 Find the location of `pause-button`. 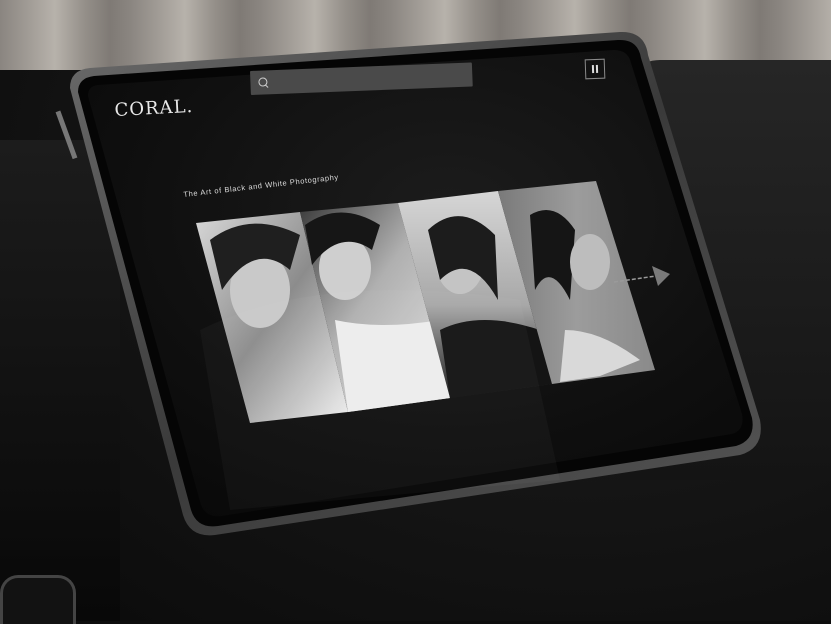

pause-button is located at coordinates (595, 69).